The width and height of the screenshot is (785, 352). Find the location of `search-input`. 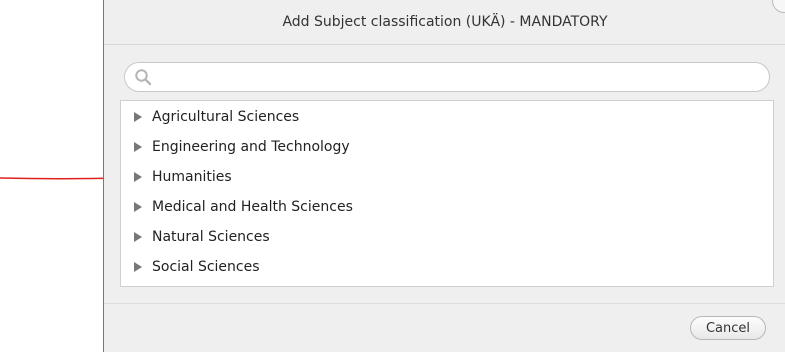

search-input is located at coordinates (459, 78).